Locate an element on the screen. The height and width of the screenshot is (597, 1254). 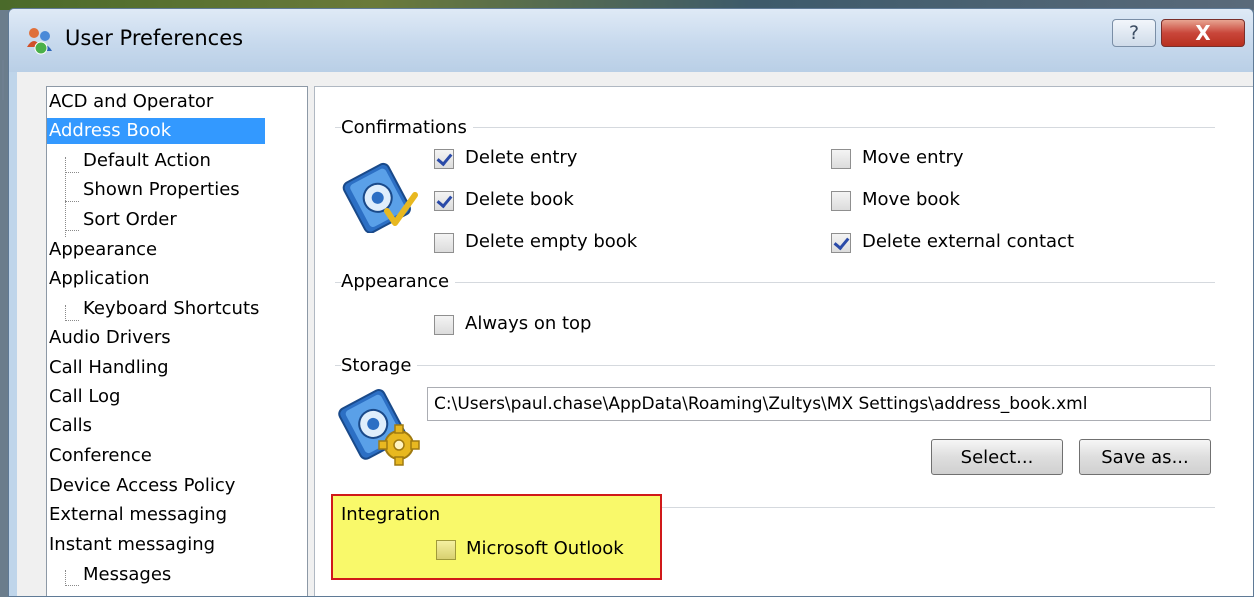
tree-item-device-access-policy: Device Access Policy is located at coordinates (142, 486).